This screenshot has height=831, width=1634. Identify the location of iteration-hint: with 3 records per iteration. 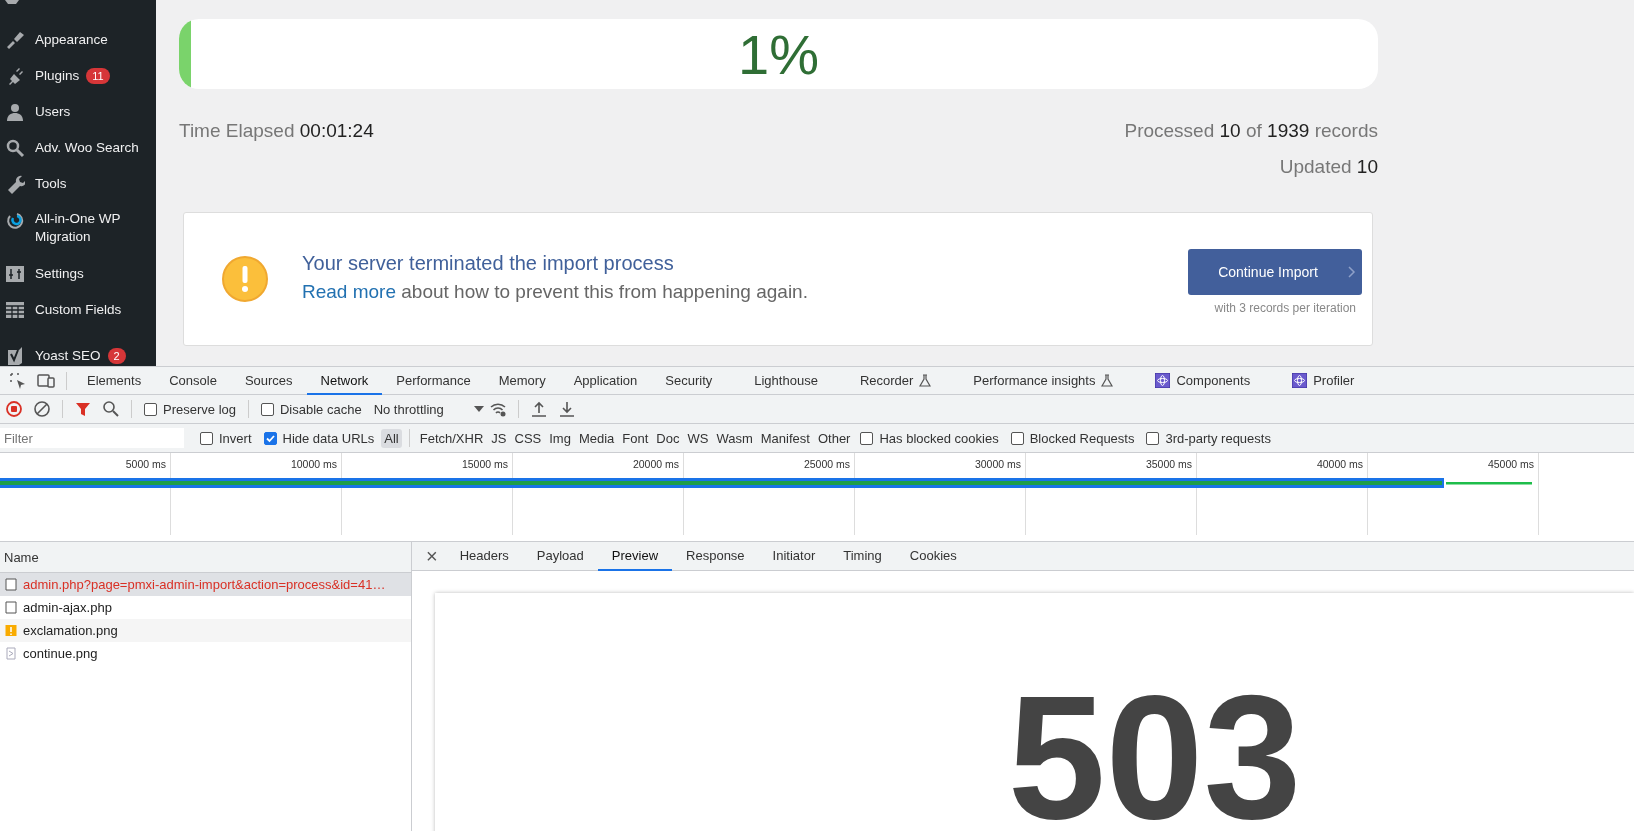
(1285, 308).